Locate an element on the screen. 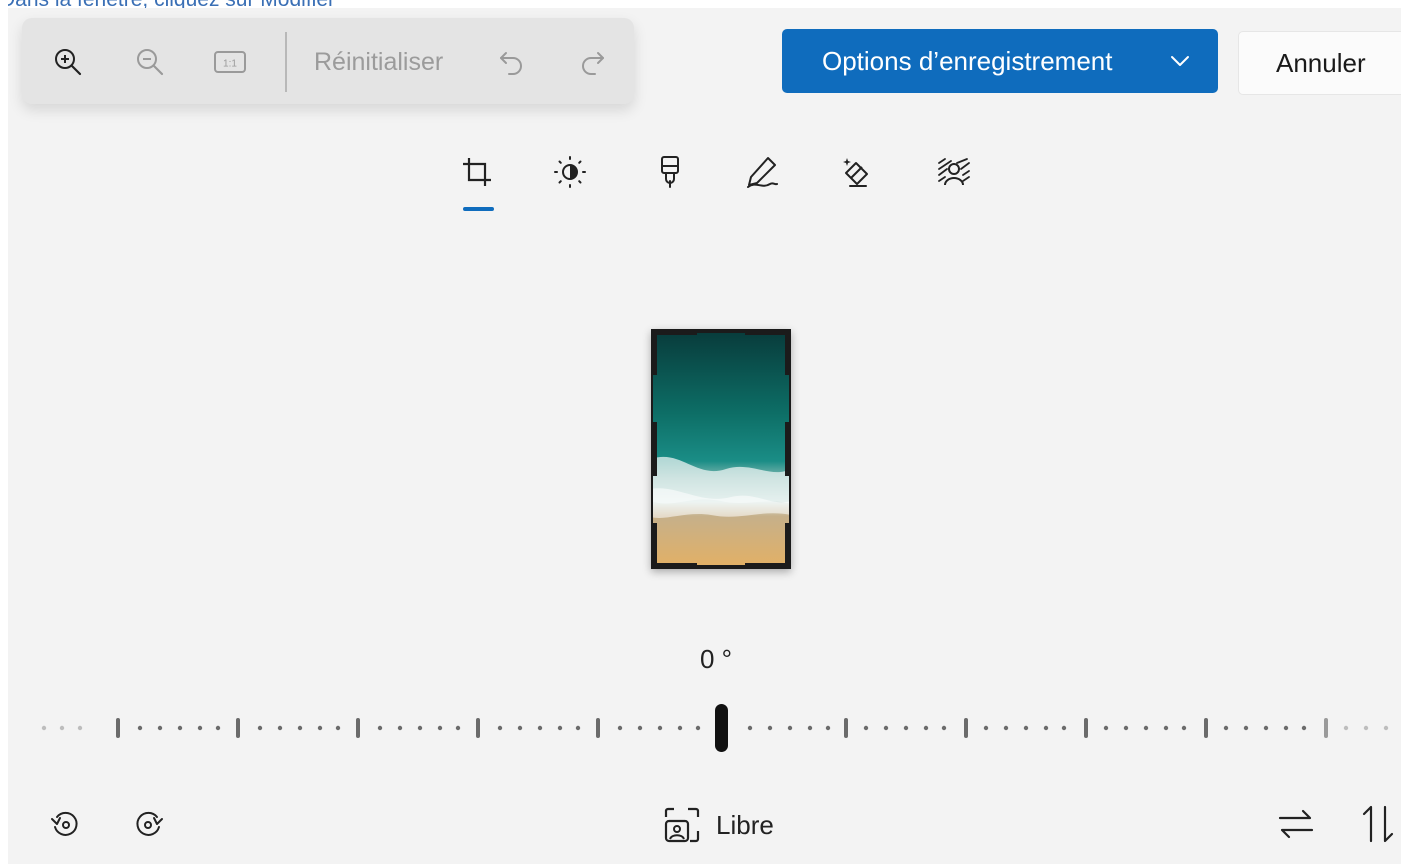  beach-photo is located at coordinates (721, 449).